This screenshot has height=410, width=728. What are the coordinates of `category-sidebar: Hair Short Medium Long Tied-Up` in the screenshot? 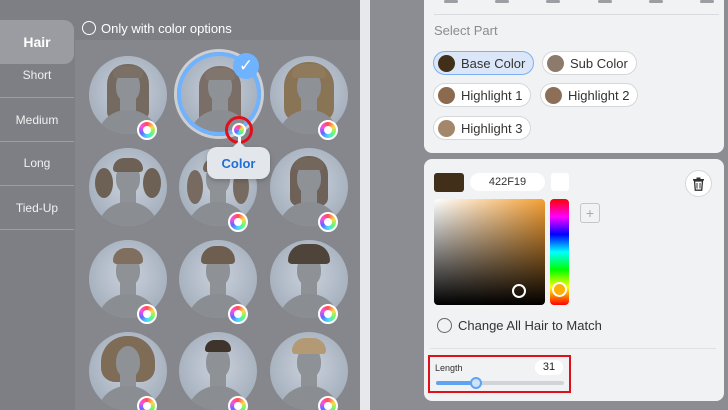 It's located at (37, 215).